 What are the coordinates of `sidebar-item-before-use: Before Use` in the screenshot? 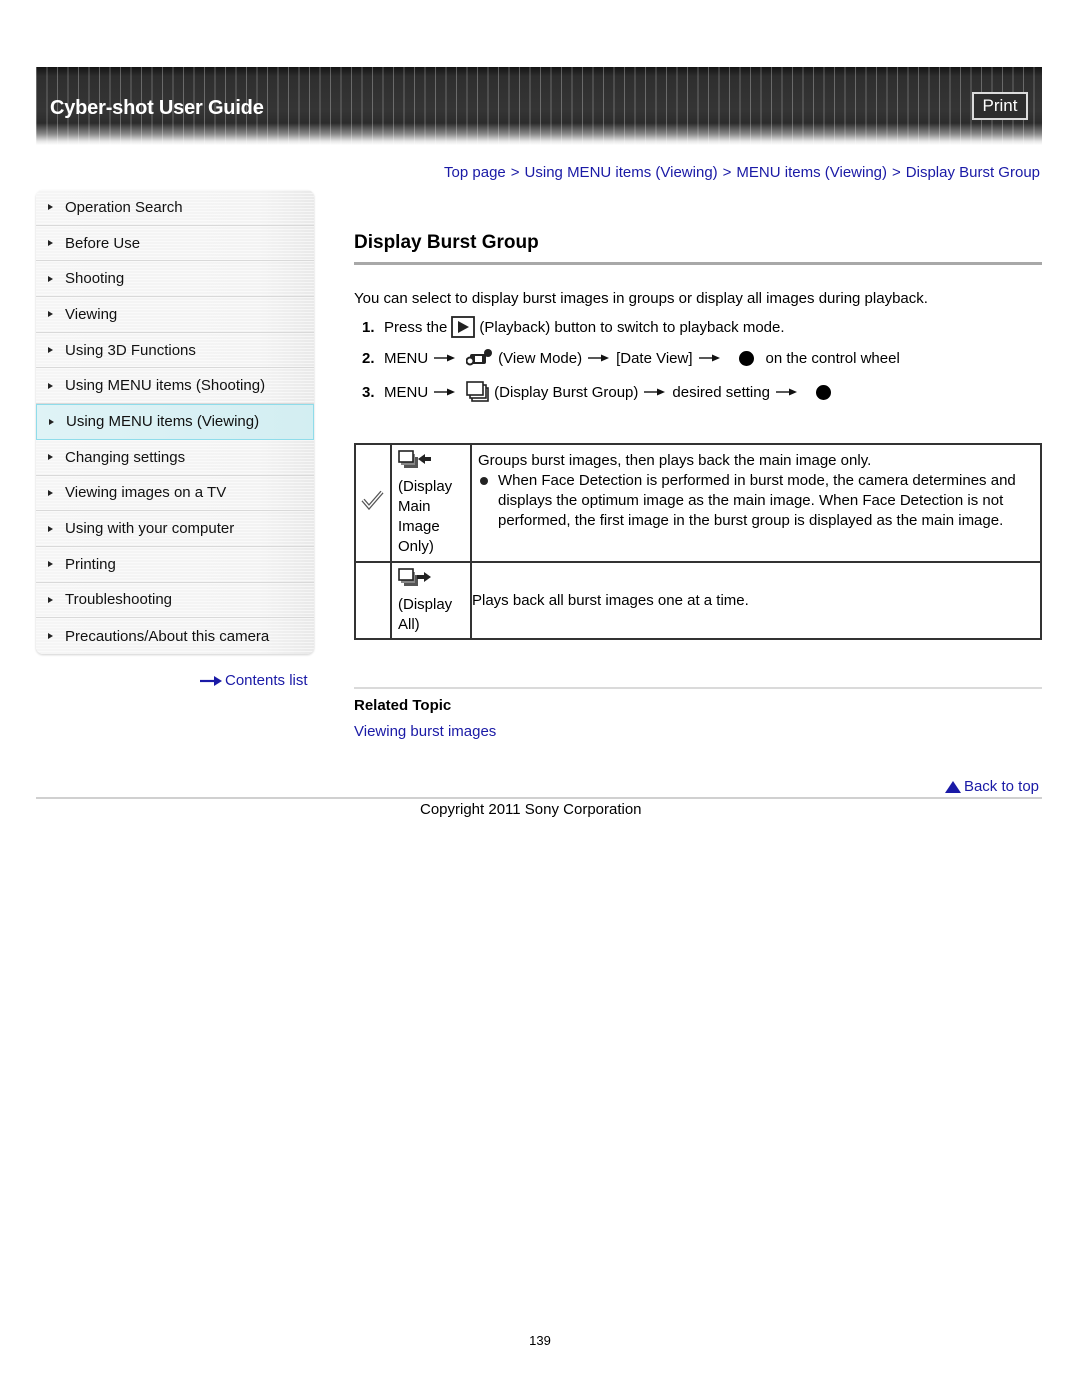 It's located at (175, 243).